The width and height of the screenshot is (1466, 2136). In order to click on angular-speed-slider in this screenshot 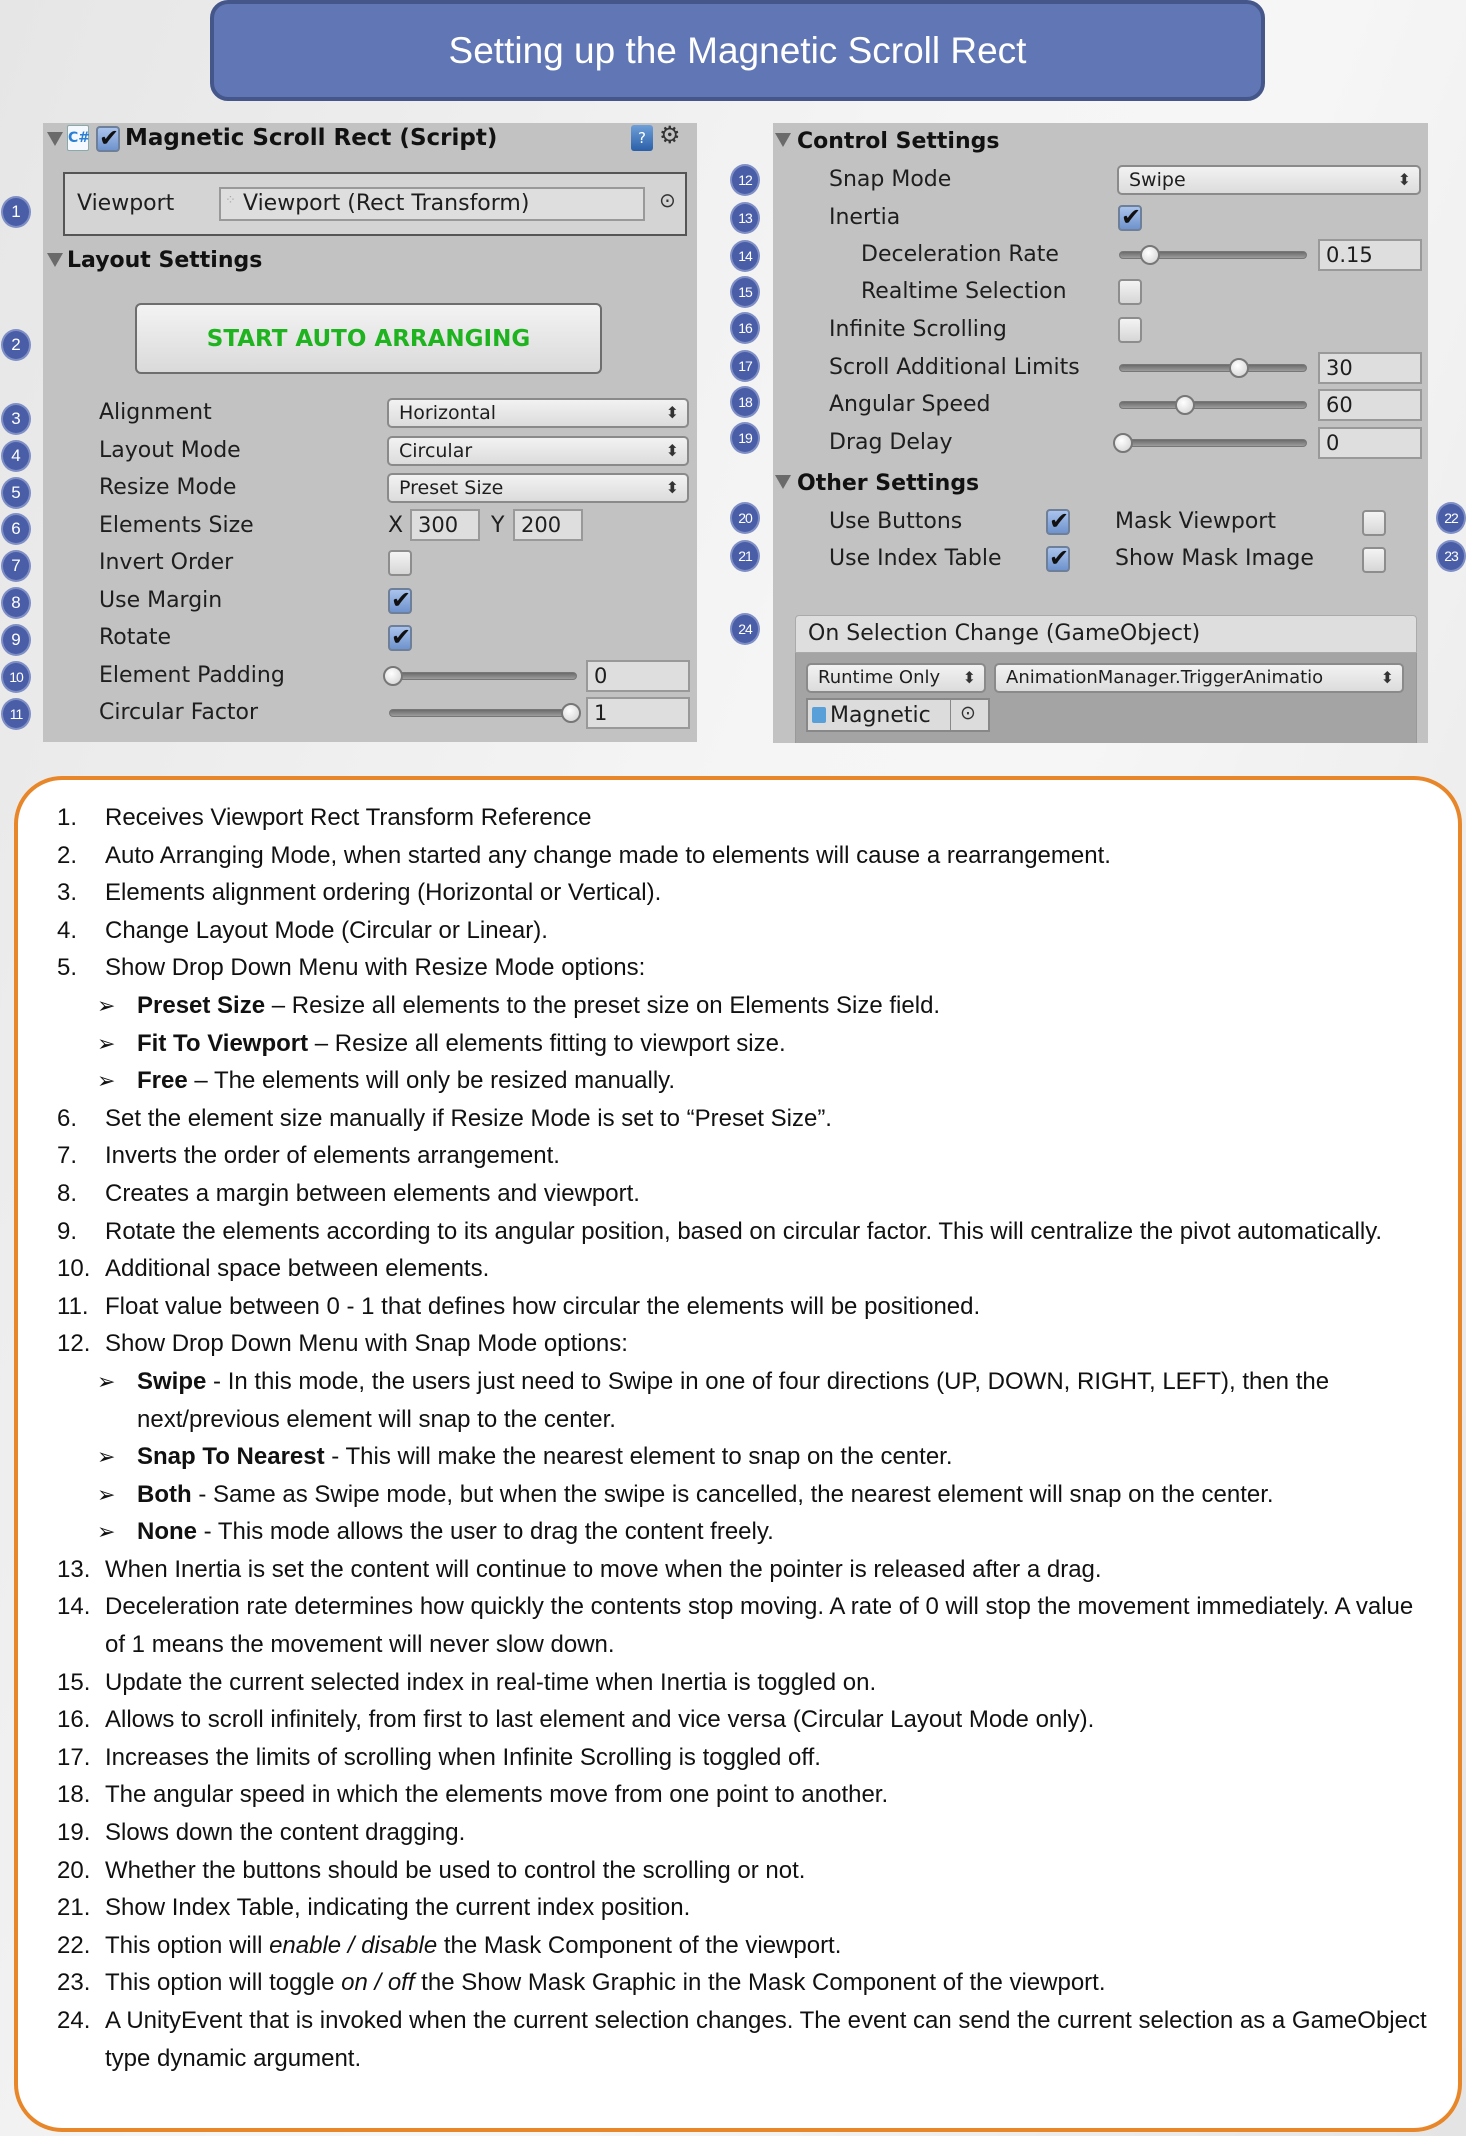, I will do `click(1213, 405)`.